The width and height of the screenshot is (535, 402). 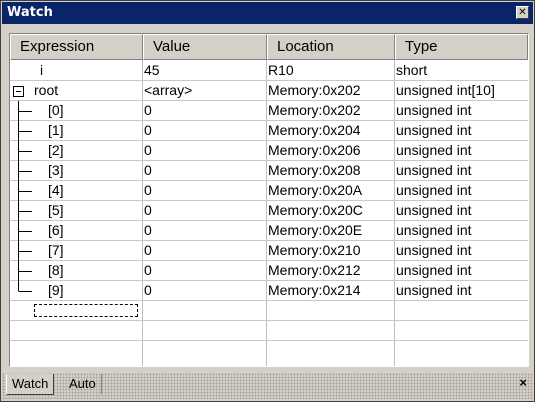 What do you see at coordinates (56, 130) in the screenshot?
I see `cell-expression: [1]` at bounding box center [56, 130].